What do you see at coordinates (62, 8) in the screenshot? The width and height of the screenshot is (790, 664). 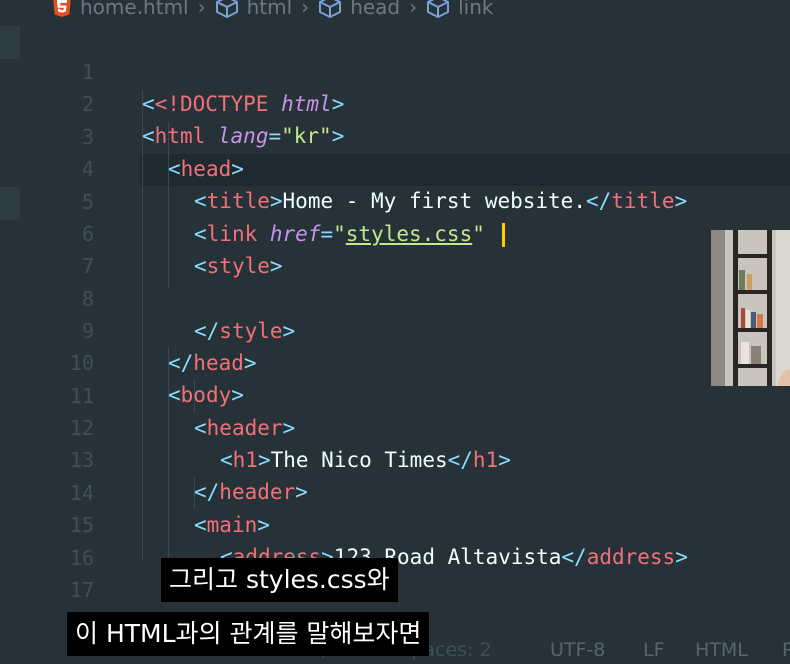 I see `html5-icon` at bounding box center [62, 8].